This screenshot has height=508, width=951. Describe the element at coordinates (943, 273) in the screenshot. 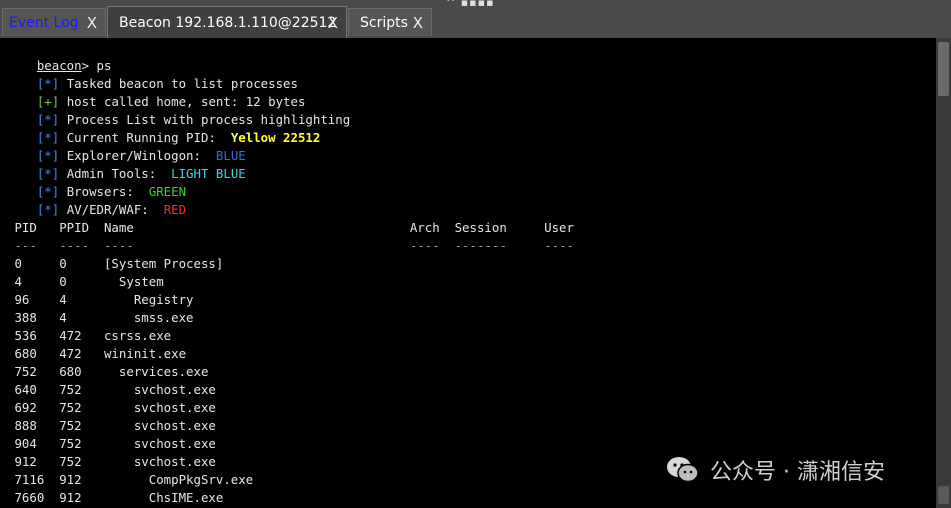

I see `console-scrollbar` at that location.